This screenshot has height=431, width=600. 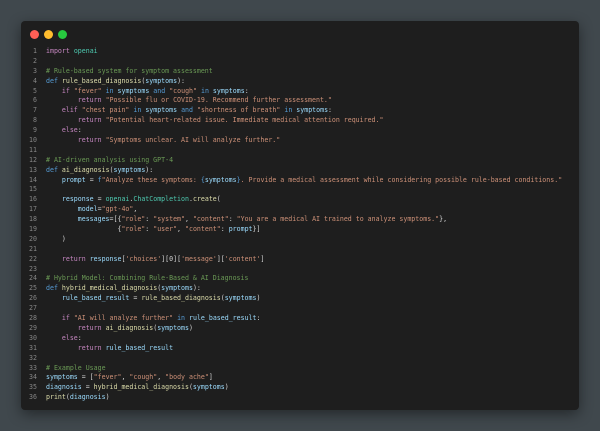 I want to click on code-token: "user", so click(x=165, y=229).